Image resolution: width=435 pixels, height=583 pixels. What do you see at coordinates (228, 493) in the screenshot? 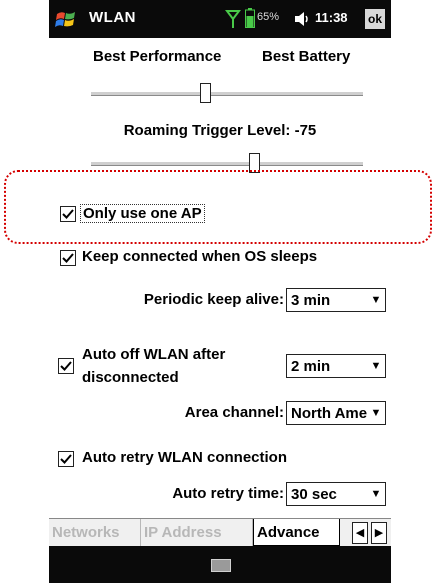
I see `auto-retry-time-label: Auto retry time:` at bounding box center [228, 493].